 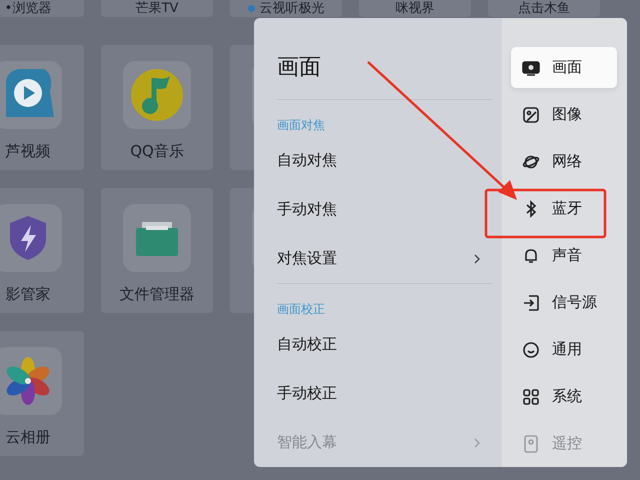 I want to click on app-tile: 点击木鱼, so click(x=544, y=8).